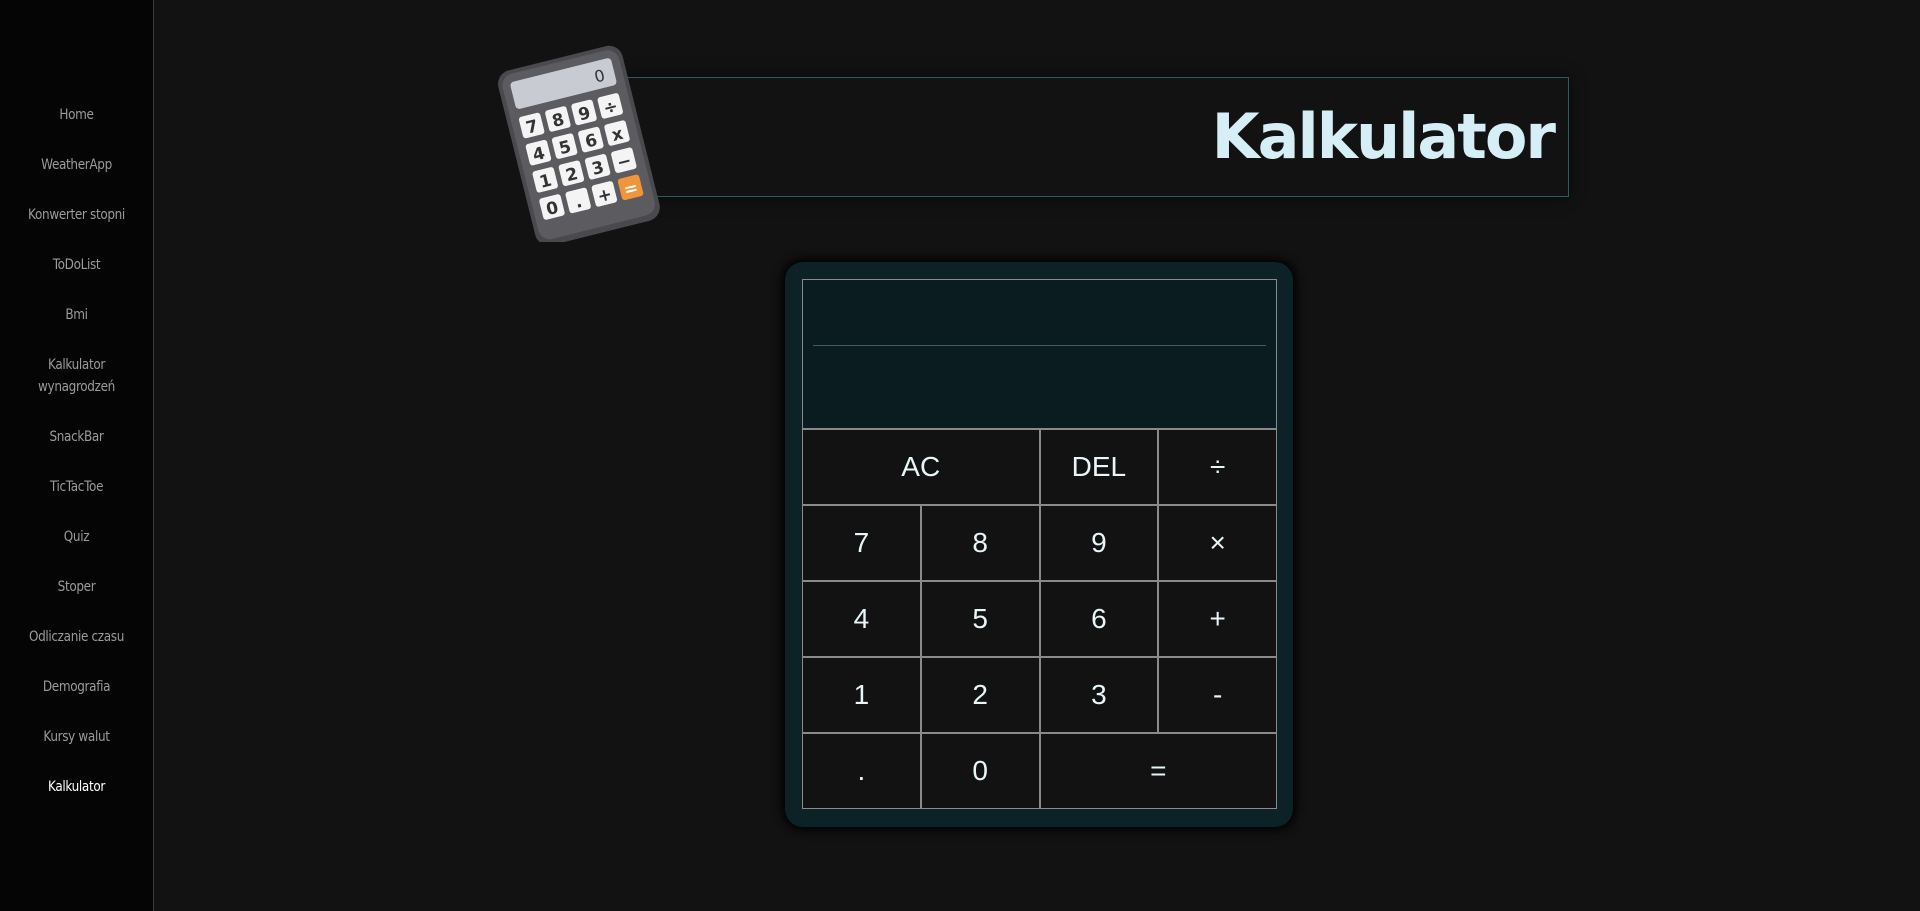  I want to click on calculator-display, so click(1039, 354).